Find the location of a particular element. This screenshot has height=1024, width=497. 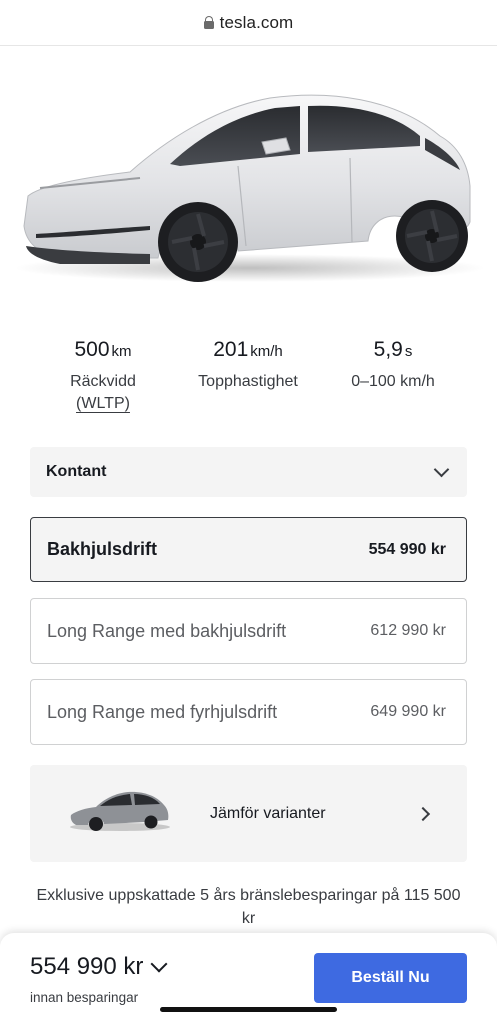

url-domain: tesla.com is located at coordinates (256, 22).